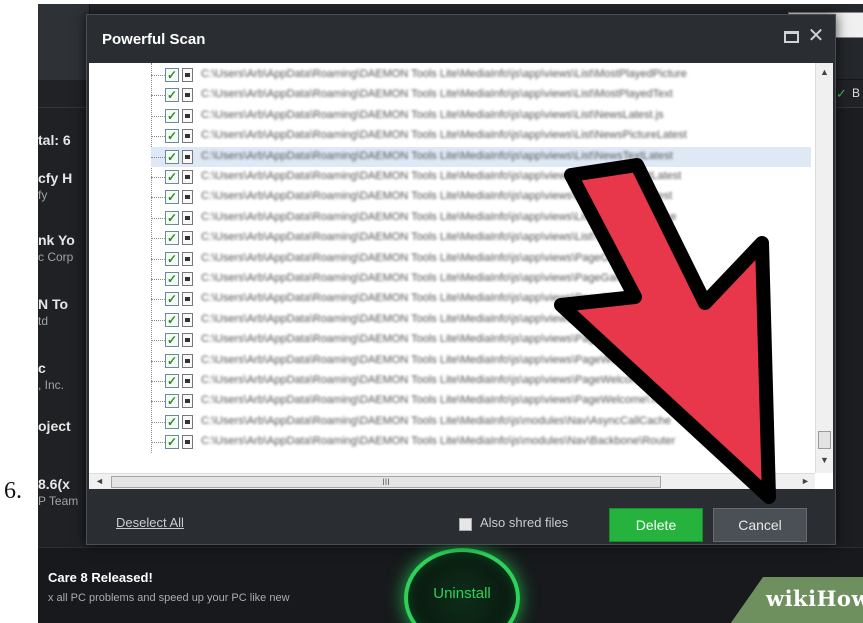 The height and width of the screenshot is (623, 863). I want to click on uninstall-label: Uninstall, so click(462, 593).